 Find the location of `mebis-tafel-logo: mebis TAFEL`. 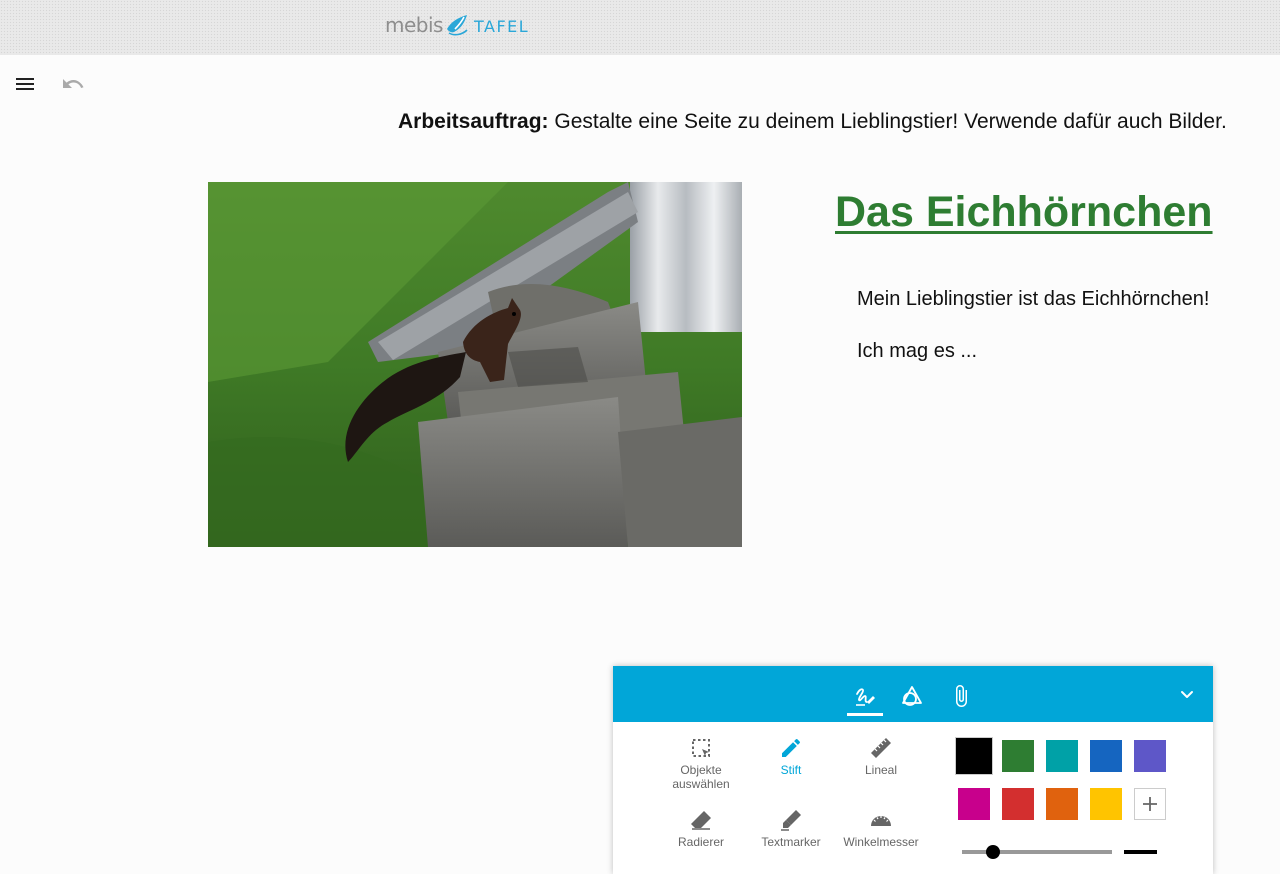

mebis-tafel-logo: mebis TAFEL is located at coordinates (457, 25).